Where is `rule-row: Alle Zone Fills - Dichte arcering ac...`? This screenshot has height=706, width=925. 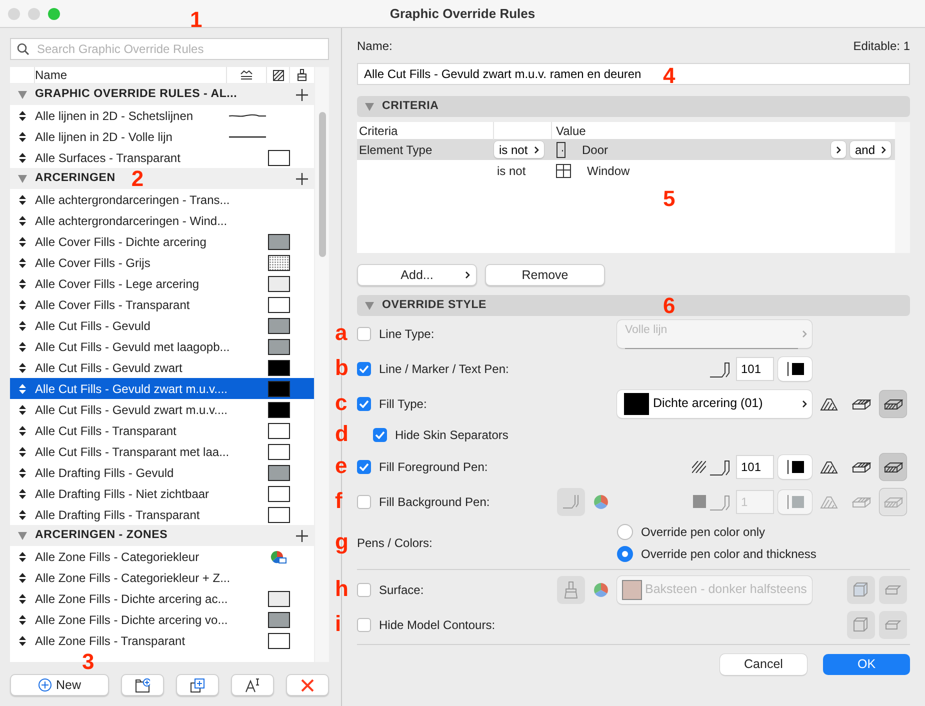
rule-row: Alle Zone Fills - Dichte arcering ac... is located at coordinates (162, 598).